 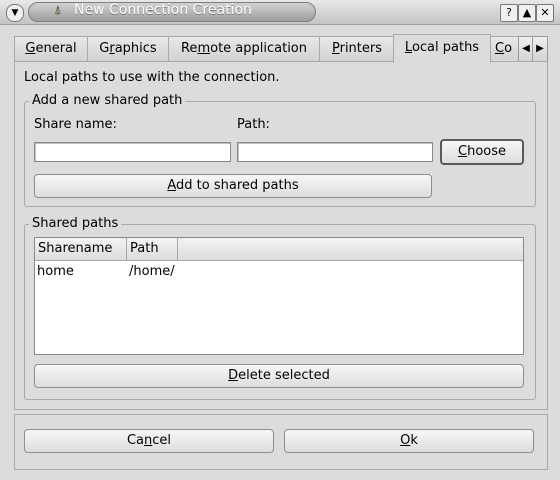 What do you see at coordinates (284, 375) in the screenshot?
I see `delete-label: elete selected` at bounding box center [284, 375].